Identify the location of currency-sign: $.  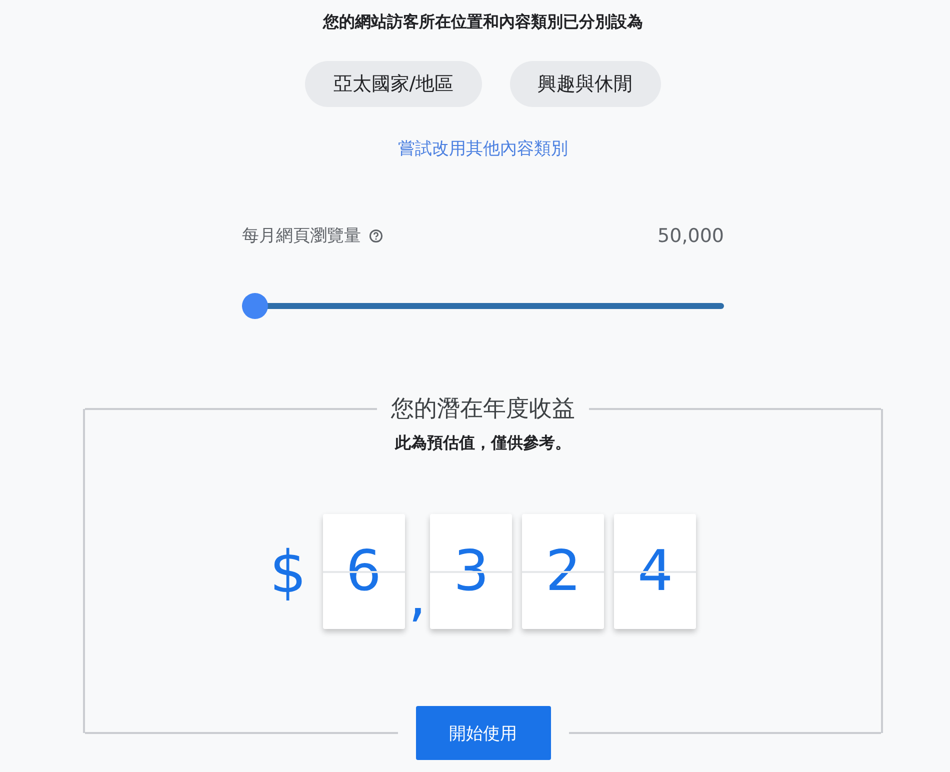
(288, 572).